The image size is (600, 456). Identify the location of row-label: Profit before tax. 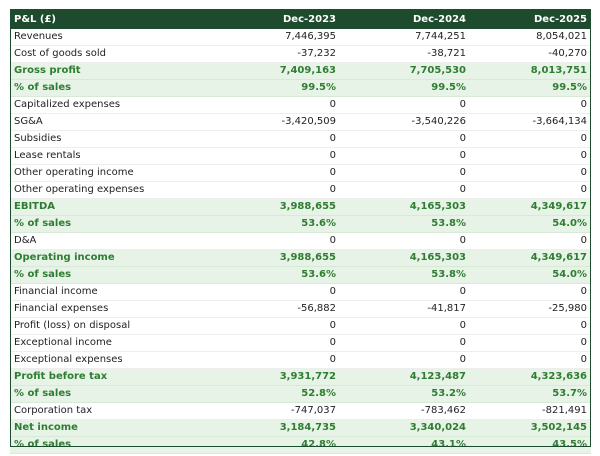
(110, 377).